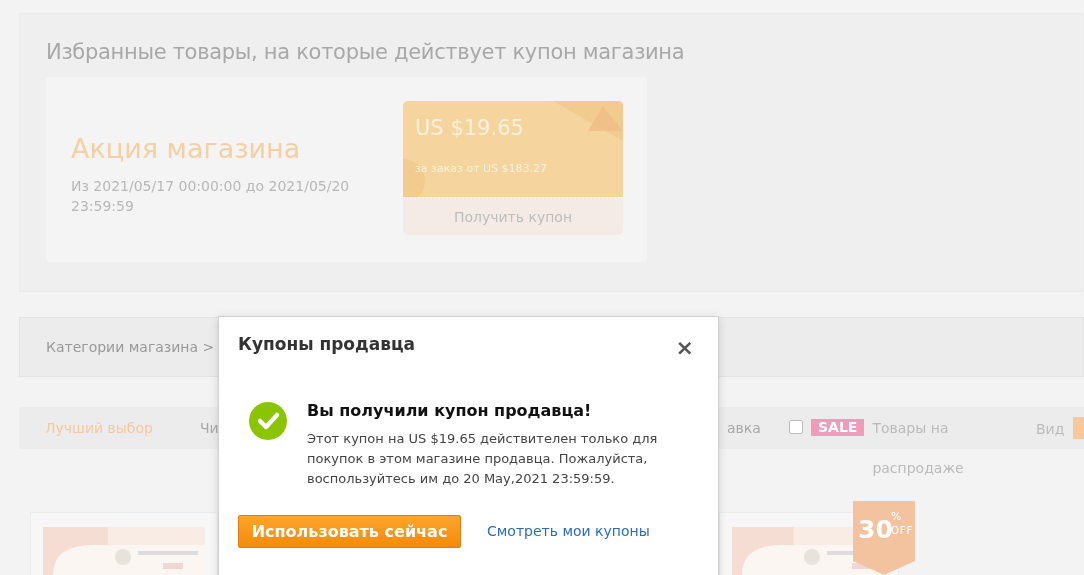 Image resolution: width=1084 pixels, height=575 pixels. I want to click on my-coupons-link: Смотреть мои купоны, so click(568, 531).